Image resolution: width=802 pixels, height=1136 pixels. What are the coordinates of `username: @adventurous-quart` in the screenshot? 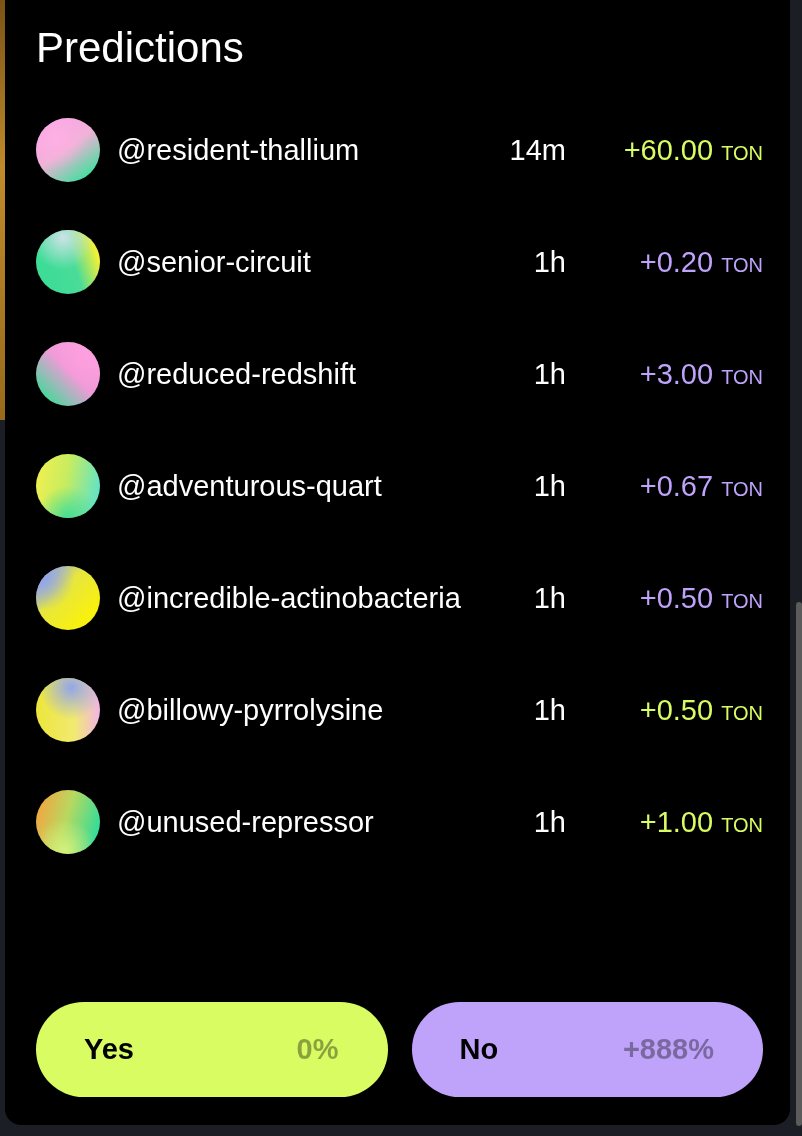 It's located at (250, 486).